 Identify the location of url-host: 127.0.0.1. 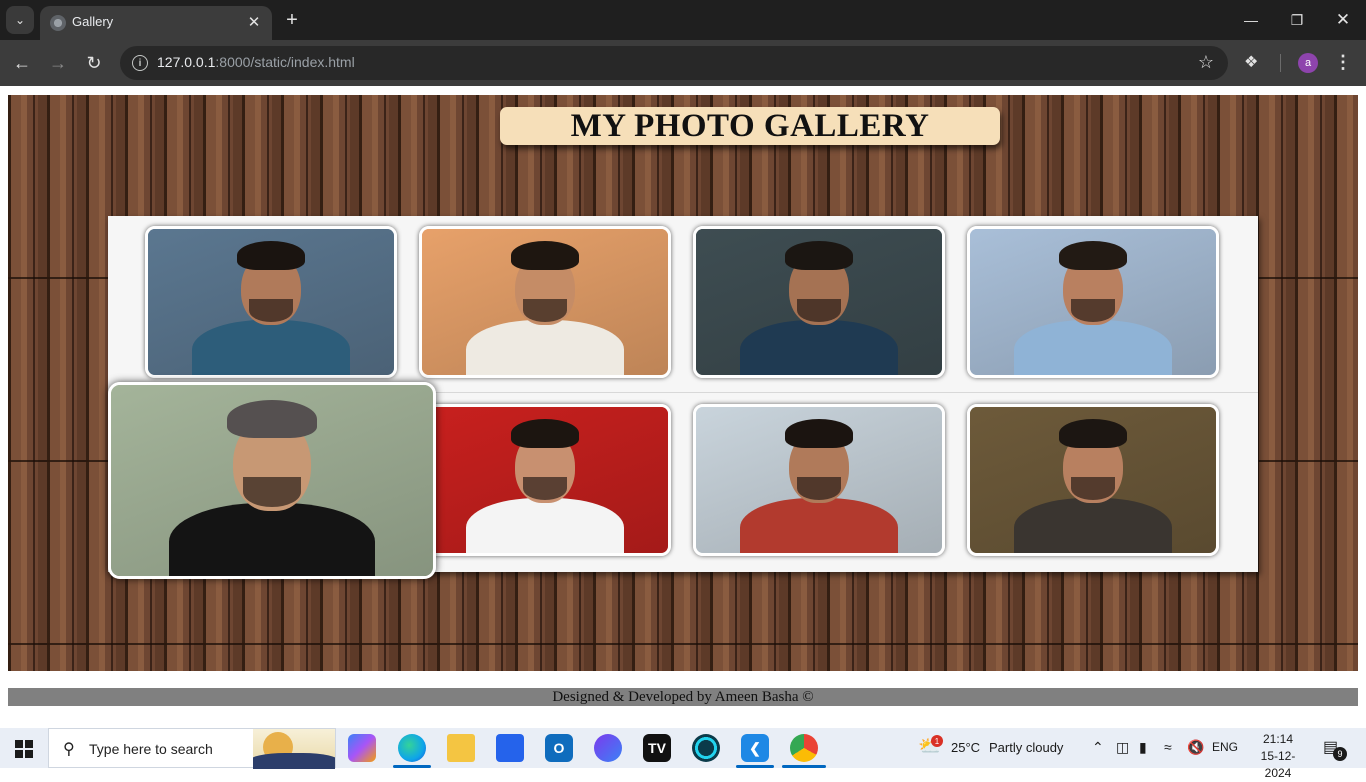
(186, 62).